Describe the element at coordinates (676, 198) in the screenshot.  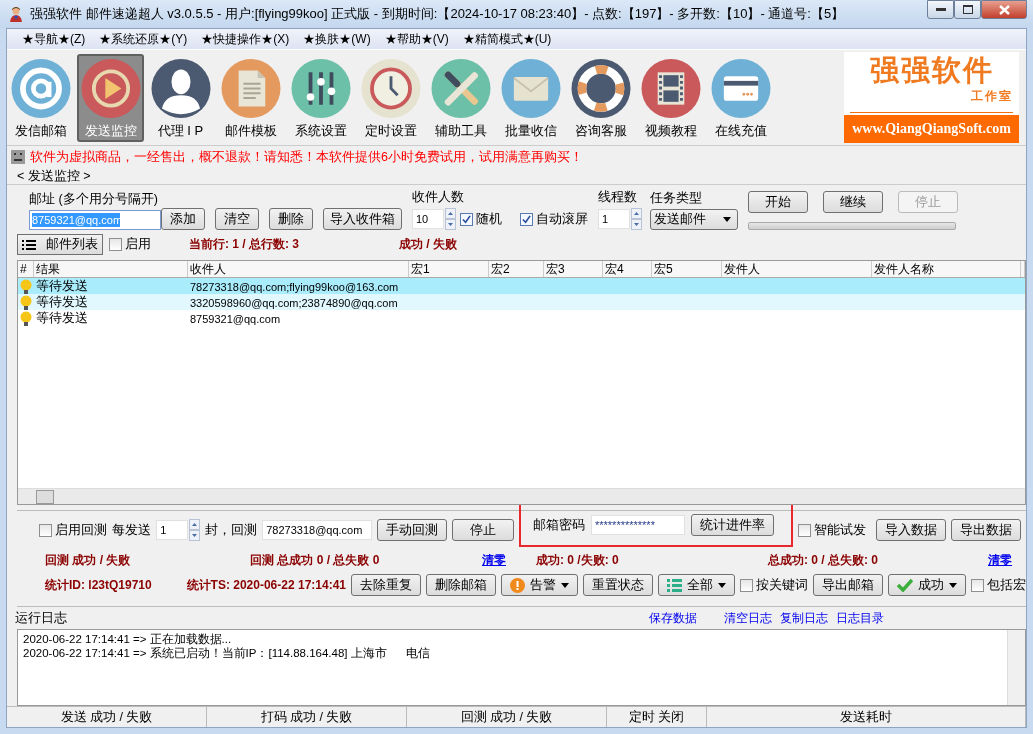
I see `field-label: 任务类型` at that location.